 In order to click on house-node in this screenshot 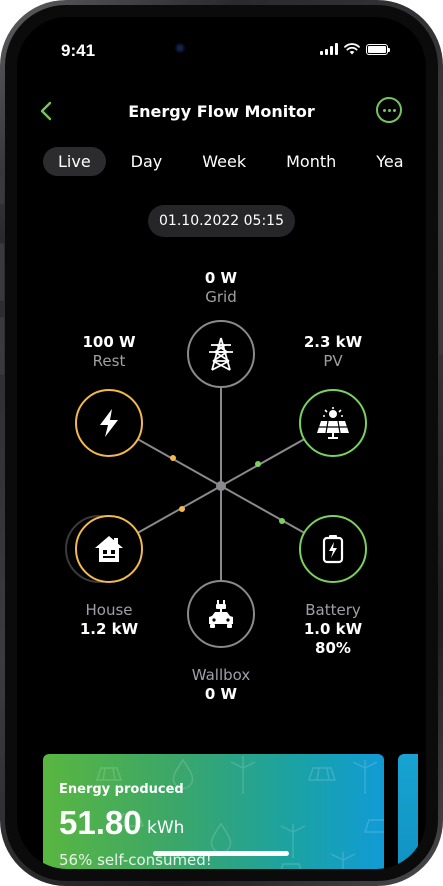, I will do `click(109, 549)`.